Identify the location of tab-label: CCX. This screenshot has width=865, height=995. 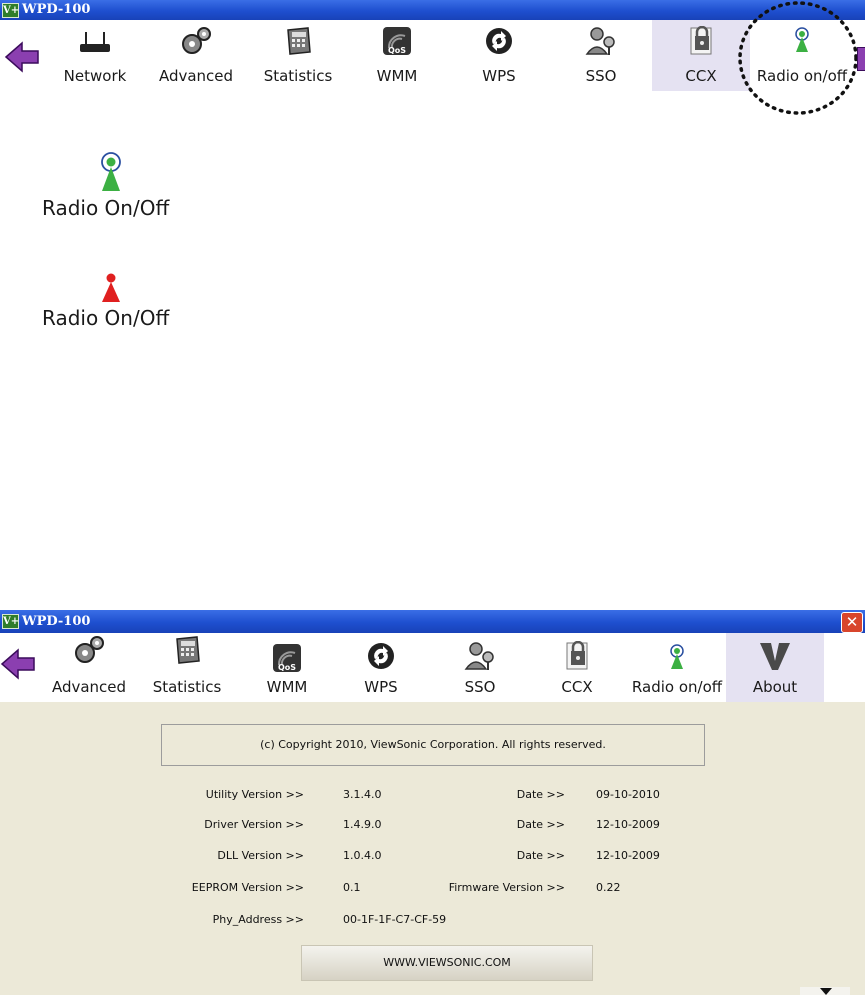
(577, 687).